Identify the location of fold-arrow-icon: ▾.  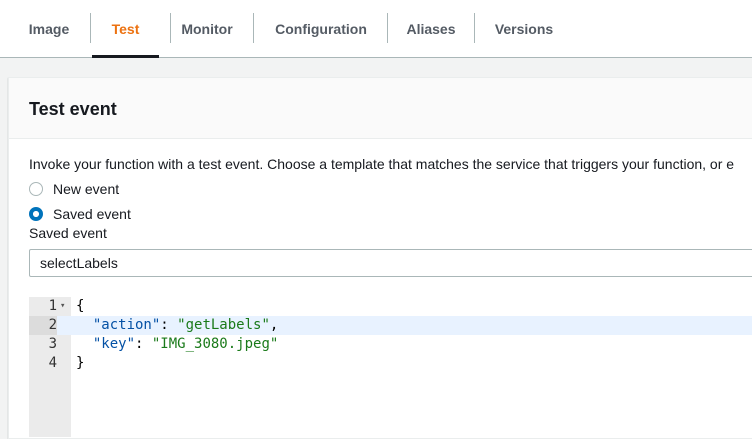
(62, 306).